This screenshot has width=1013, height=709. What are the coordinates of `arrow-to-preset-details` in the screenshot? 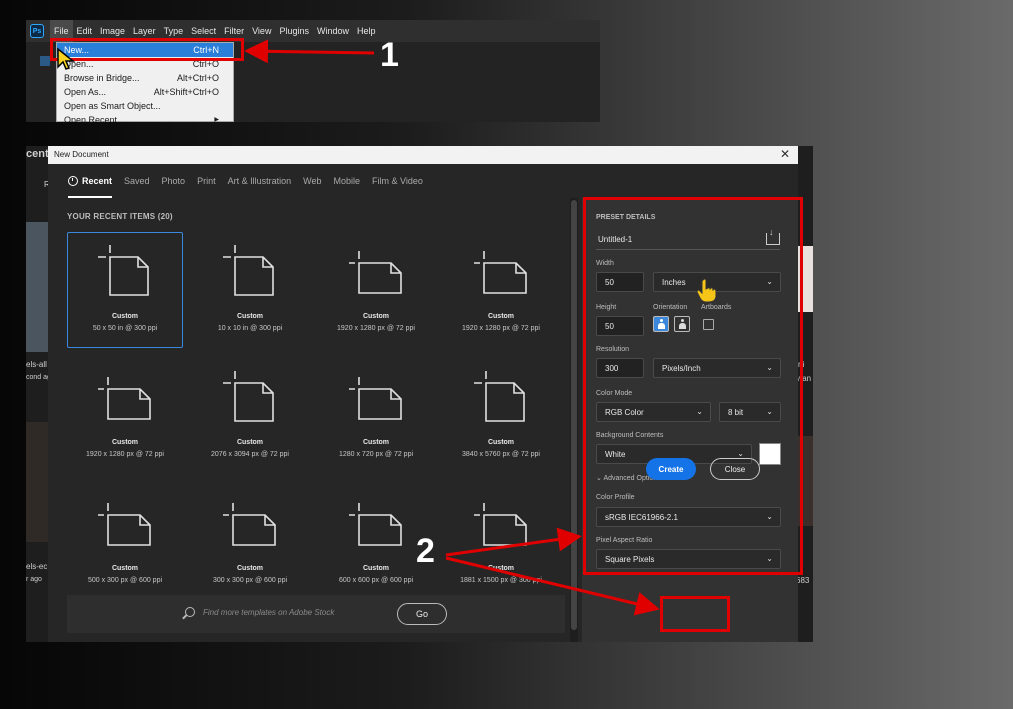 It's located at (513, 542).